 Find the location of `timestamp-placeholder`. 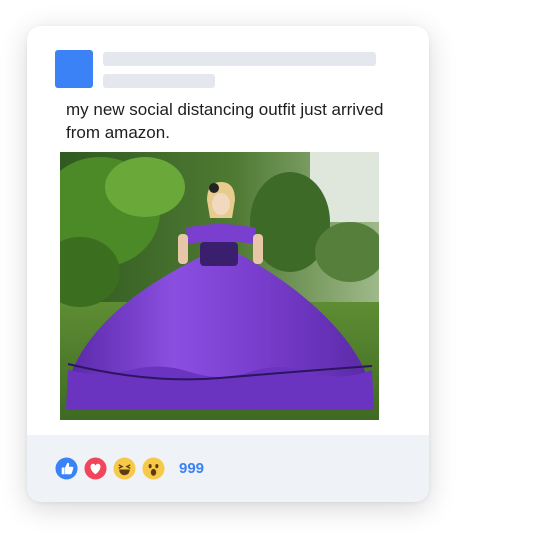

timestamp-placeholder is located at coordinates (159, 81).